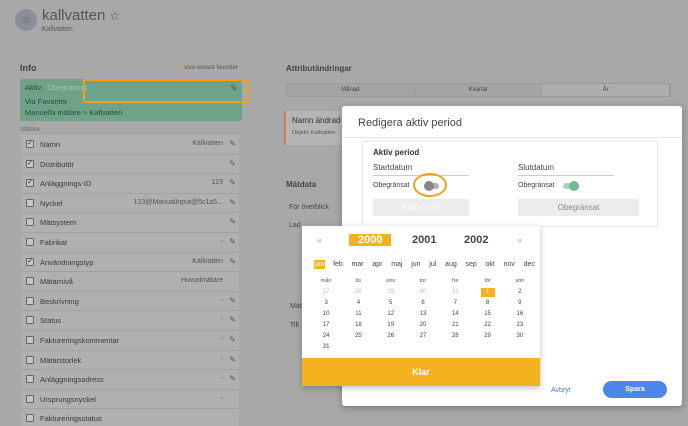 The width and height of the screenshot is (688, 426). What do you see at coordinates (73, 112) in the screenshot?
I see `meter-path: Manuella mätare > Kallvatten` at bounding box center [73, 112].